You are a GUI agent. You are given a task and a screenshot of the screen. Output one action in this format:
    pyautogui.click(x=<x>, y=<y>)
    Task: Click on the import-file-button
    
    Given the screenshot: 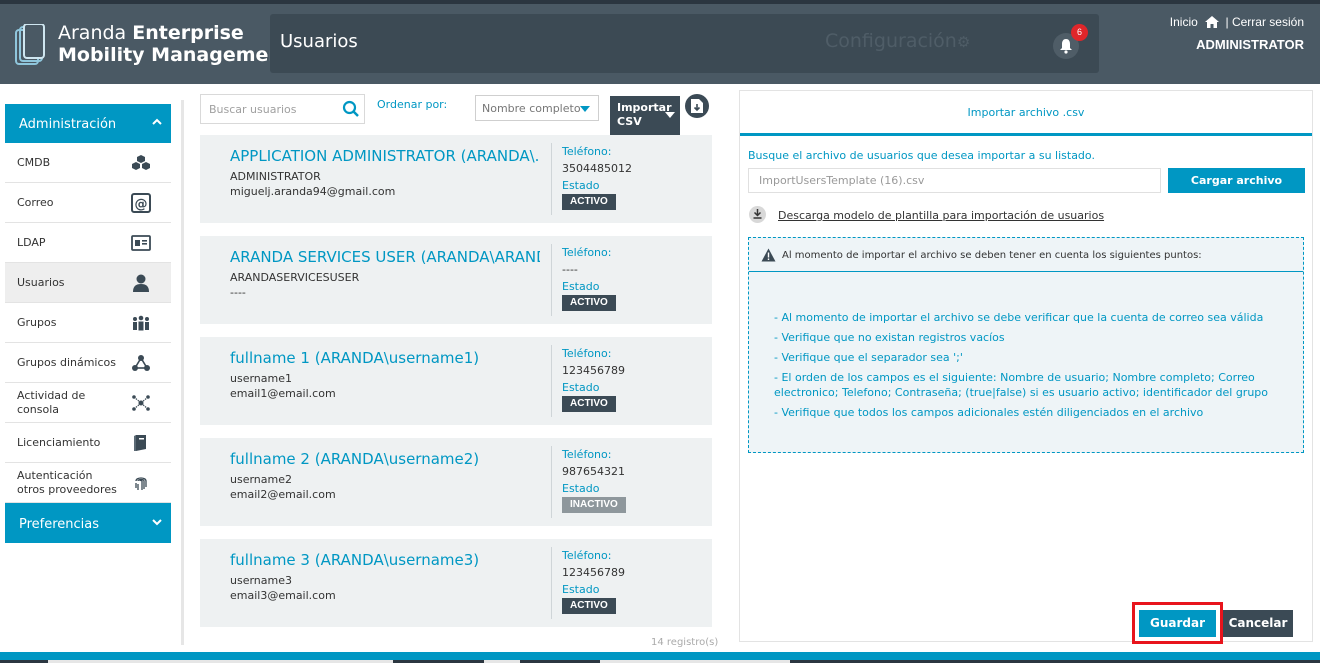 What is the action you would take?
    pyautogui.click(x=697, y=106)
    